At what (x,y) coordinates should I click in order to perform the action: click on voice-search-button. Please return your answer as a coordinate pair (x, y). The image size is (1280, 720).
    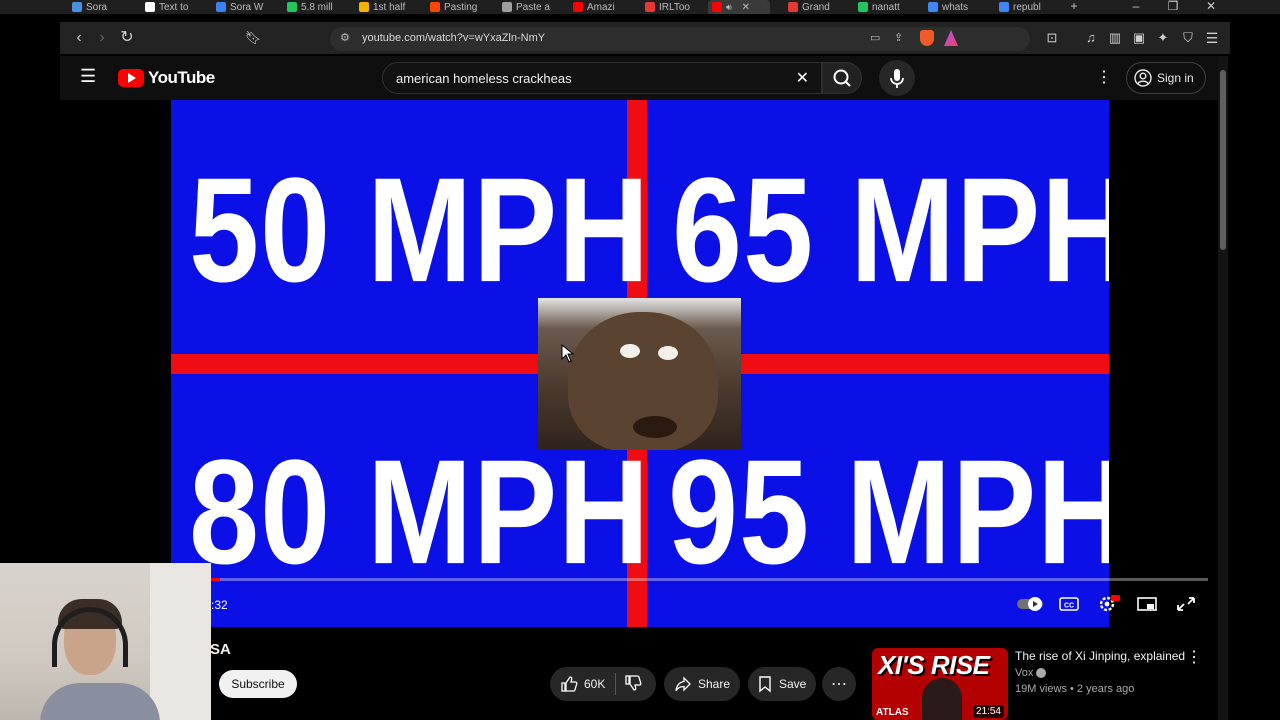
    Looking at the image, I should click on (897, 78).